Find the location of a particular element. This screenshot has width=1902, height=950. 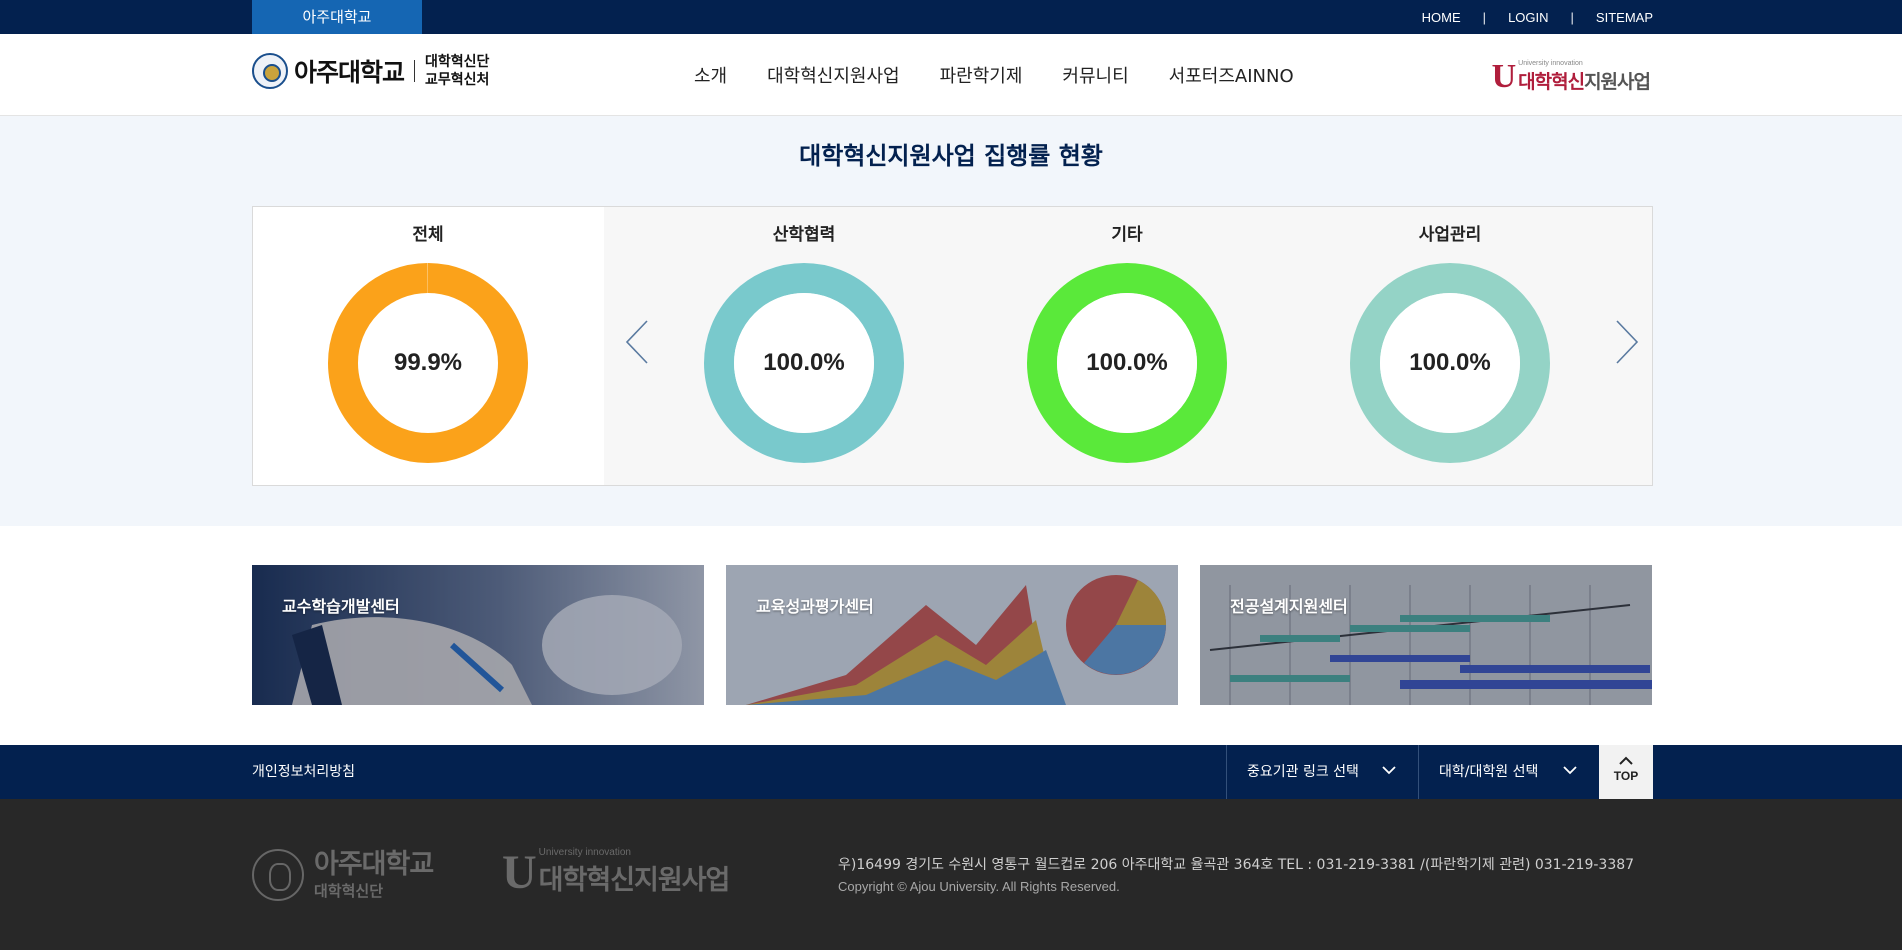

center-card-outcome-evaluation: 교육성과평가센터 is located at coordinates (952, 635).